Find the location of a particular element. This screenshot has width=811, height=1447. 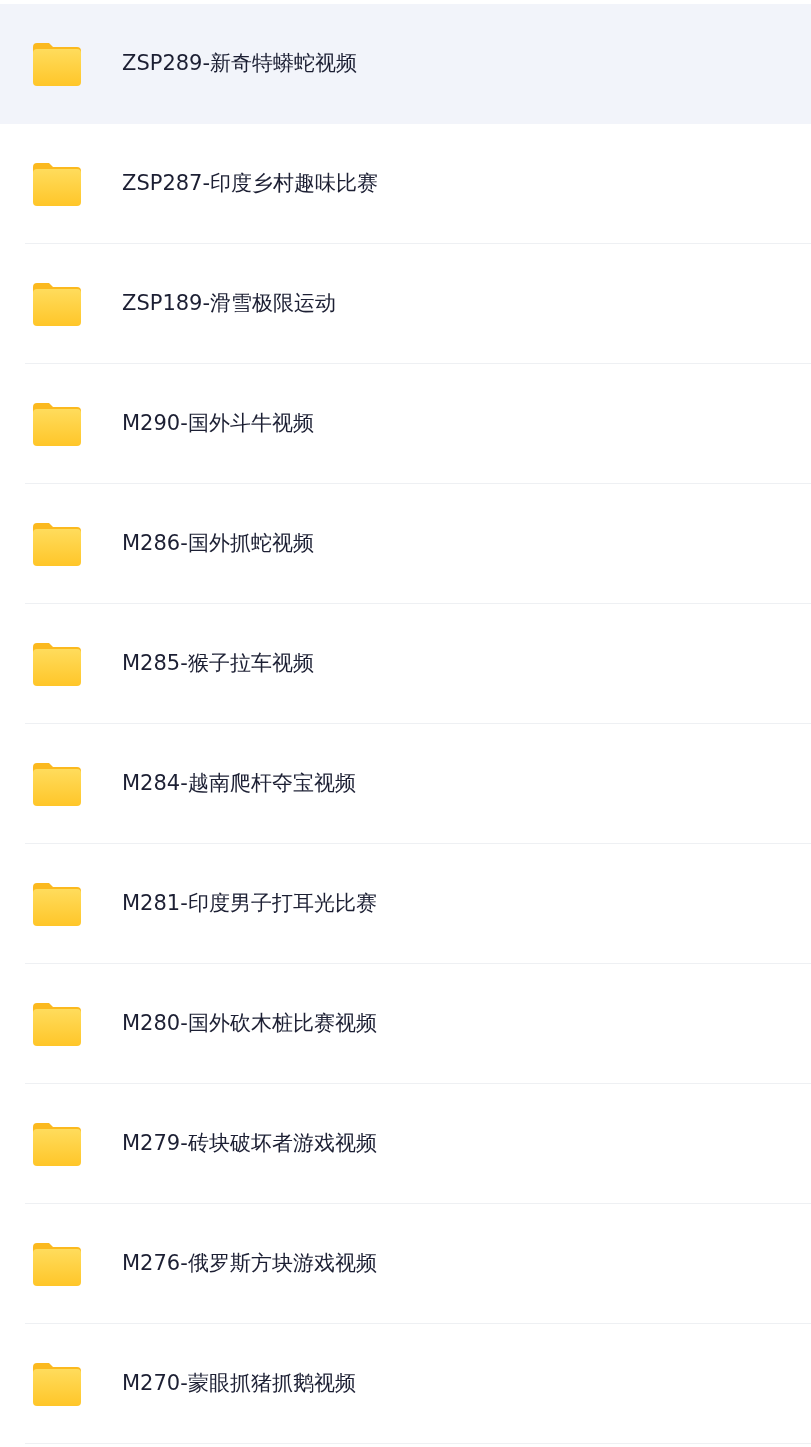

folder-name: M280-国外砍木桩比赛视频 is located at coordinates (249, 1023).